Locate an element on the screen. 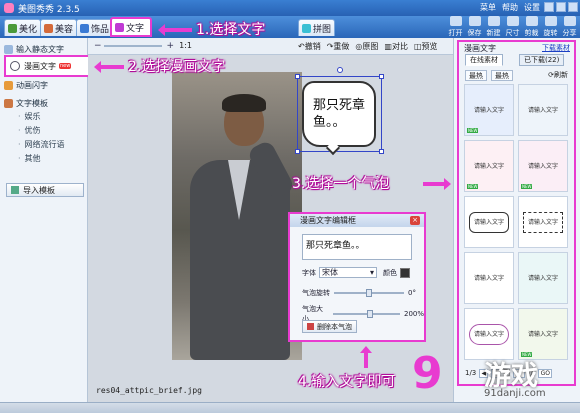  tab-collage: 拼图 is located at coordinates (317, 27).